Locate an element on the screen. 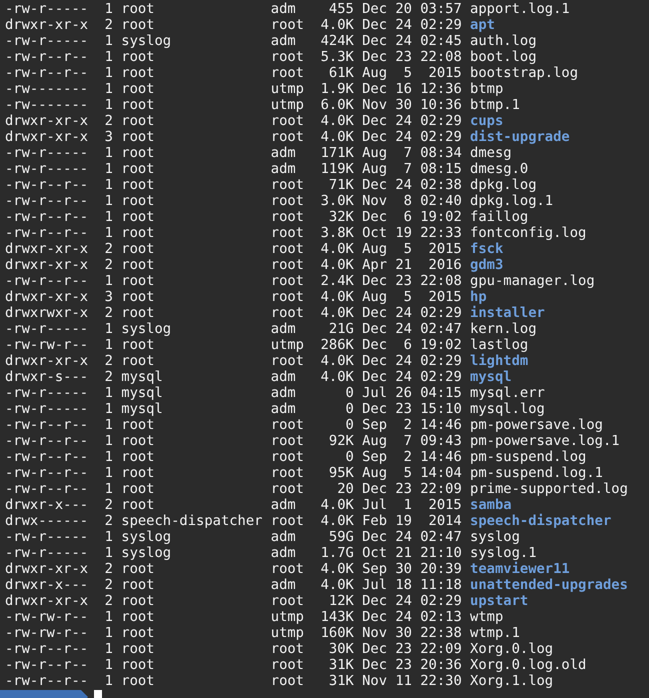 This screenshot has width=649, height=698. file-name: bootstrap.log is located at coordinates (524, 73).